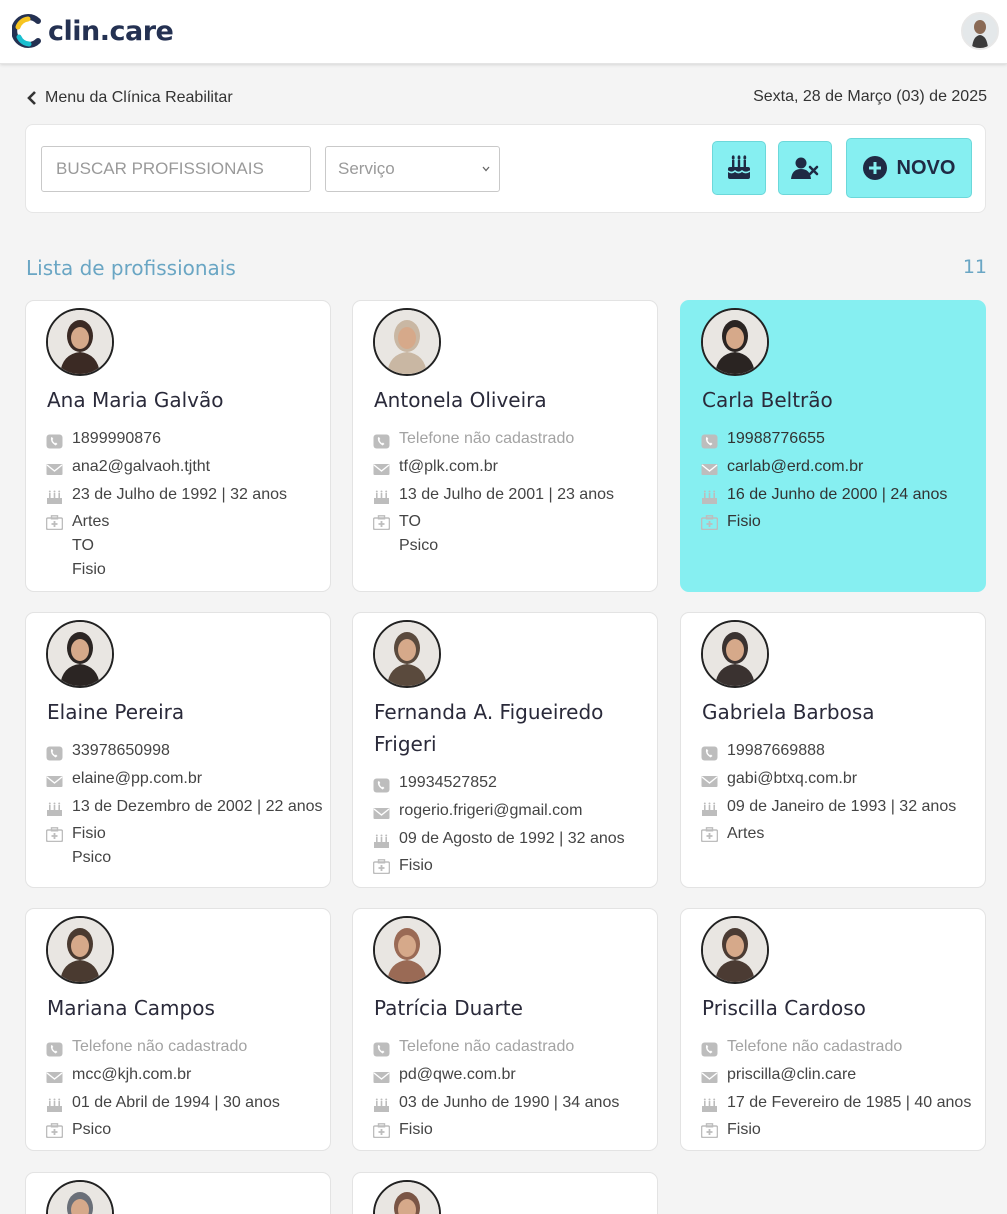  What do you see at coordinates (843, 1076) in the screenshot?
I see `professional-email: priscilla@clin.care` at bounding box center [843, 1076].